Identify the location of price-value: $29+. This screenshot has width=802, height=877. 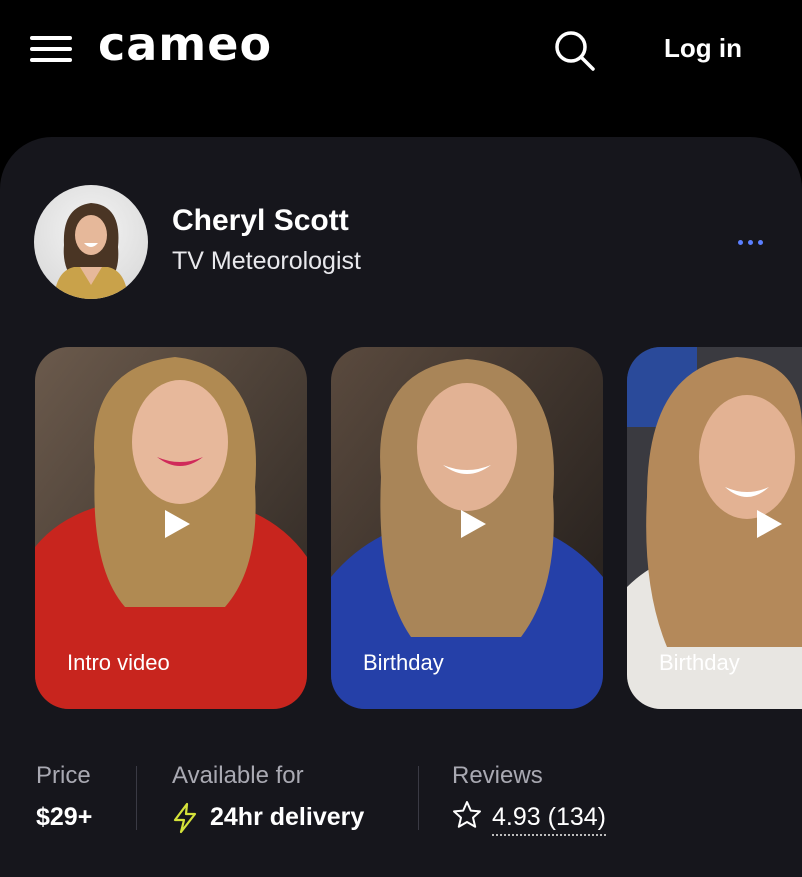
(64, 817).